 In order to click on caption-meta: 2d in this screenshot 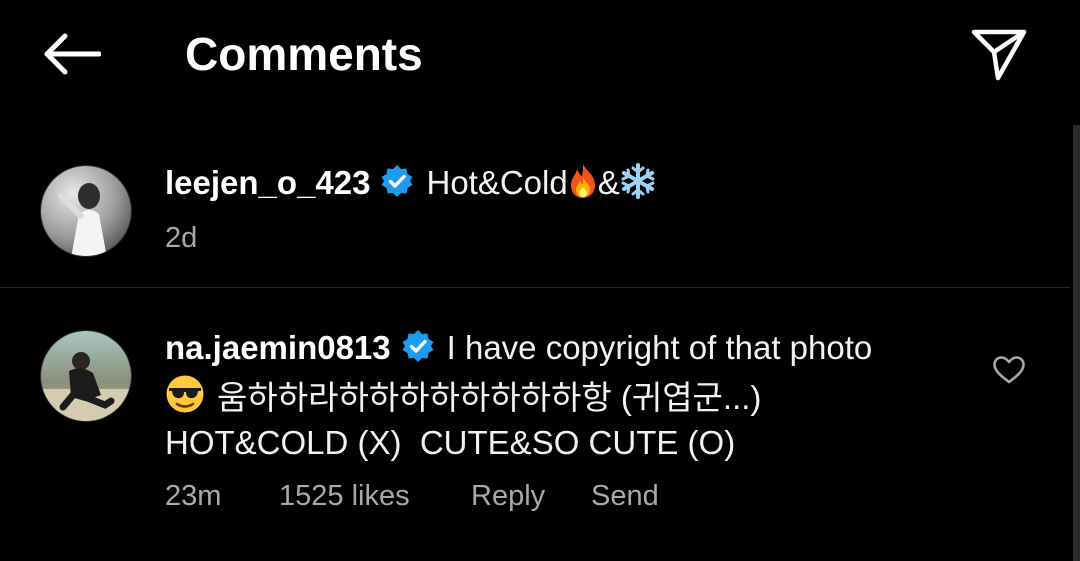, I will do `click(181, 238)`.